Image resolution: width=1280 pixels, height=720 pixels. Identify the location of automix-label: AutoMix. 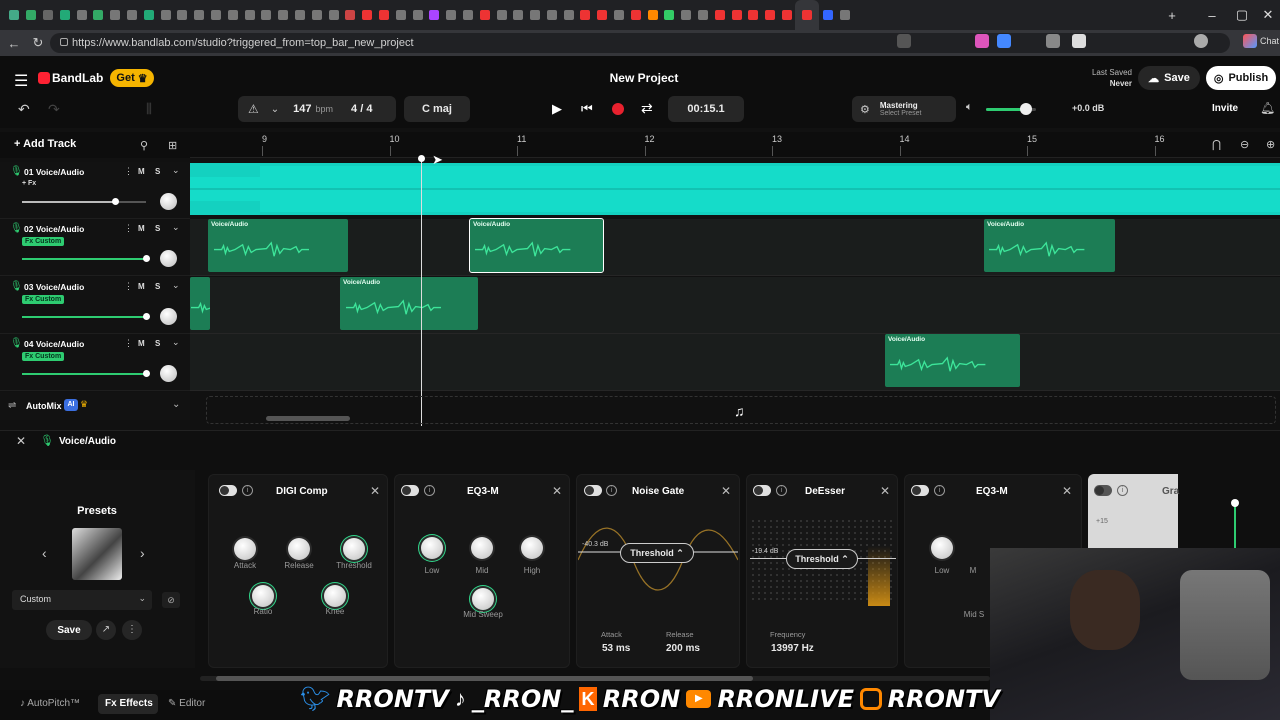
(44, 406).